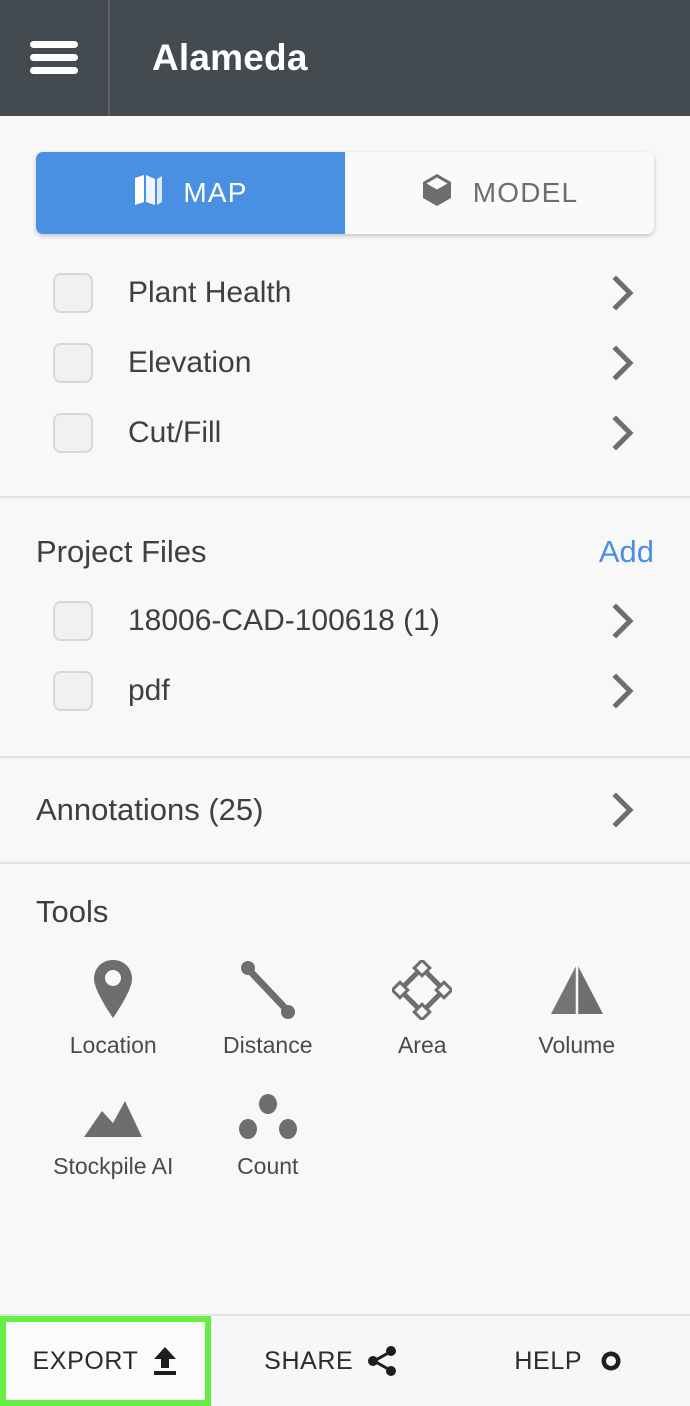 This screenshot has width=690, height=1406. Describe the element at coordinates (230, 57) in the screenshot. I see `page-title: Alameda` at that location.